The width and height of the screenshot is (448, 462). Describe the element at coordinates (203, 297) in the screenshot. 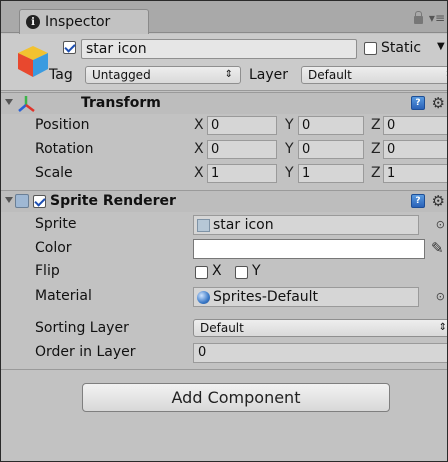

I see `material-sphere-icon` at that location.